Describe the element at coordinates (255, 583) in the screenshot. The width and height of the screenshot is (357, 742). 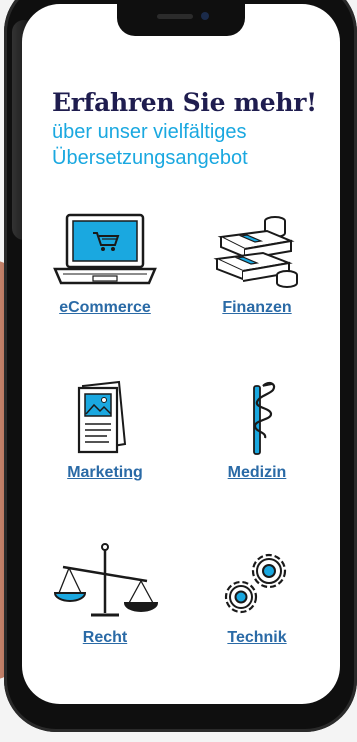
I see `gears-icon` at that location.